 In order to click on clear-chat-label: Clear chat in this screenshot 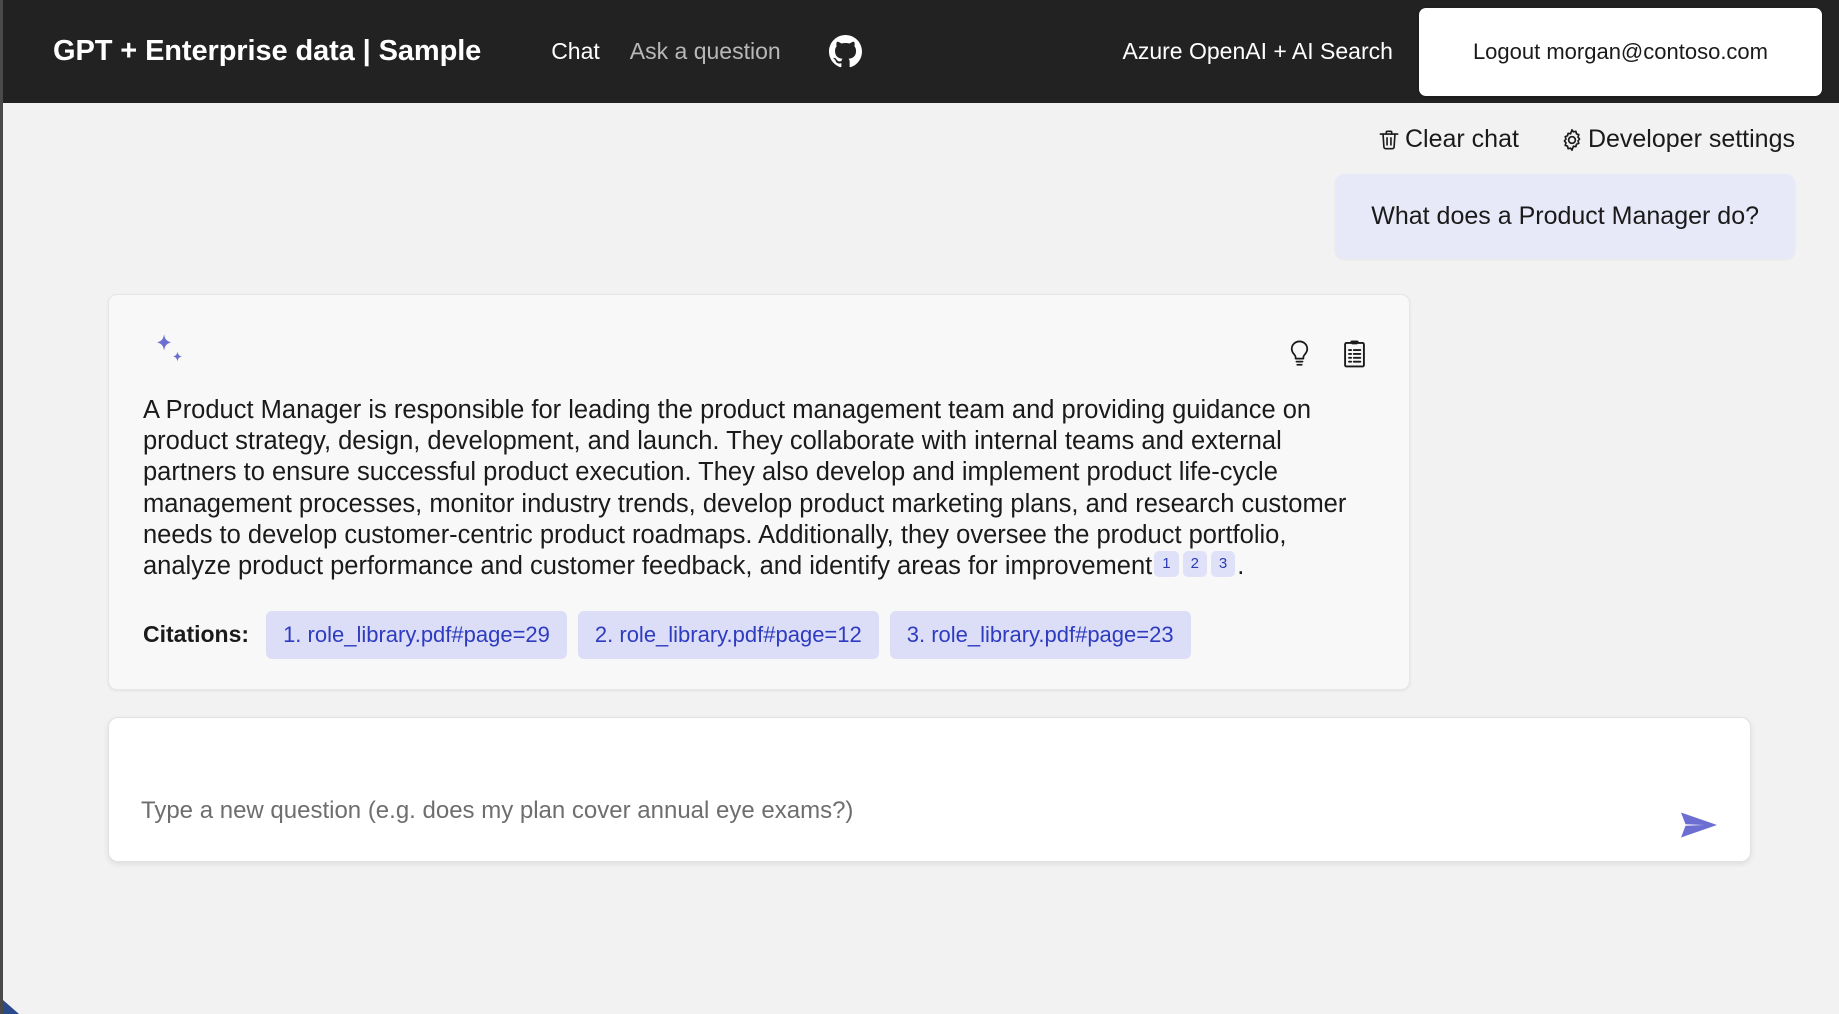, I will do `click(1461, 139)`.